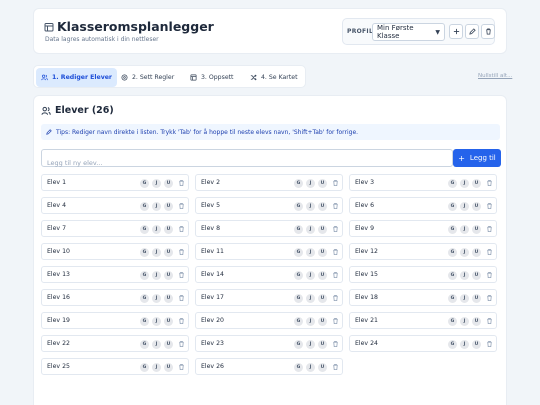 The height and width of the screenshot is (405, 540). I want to click on student-name: Elev 8, so click(210, 228).